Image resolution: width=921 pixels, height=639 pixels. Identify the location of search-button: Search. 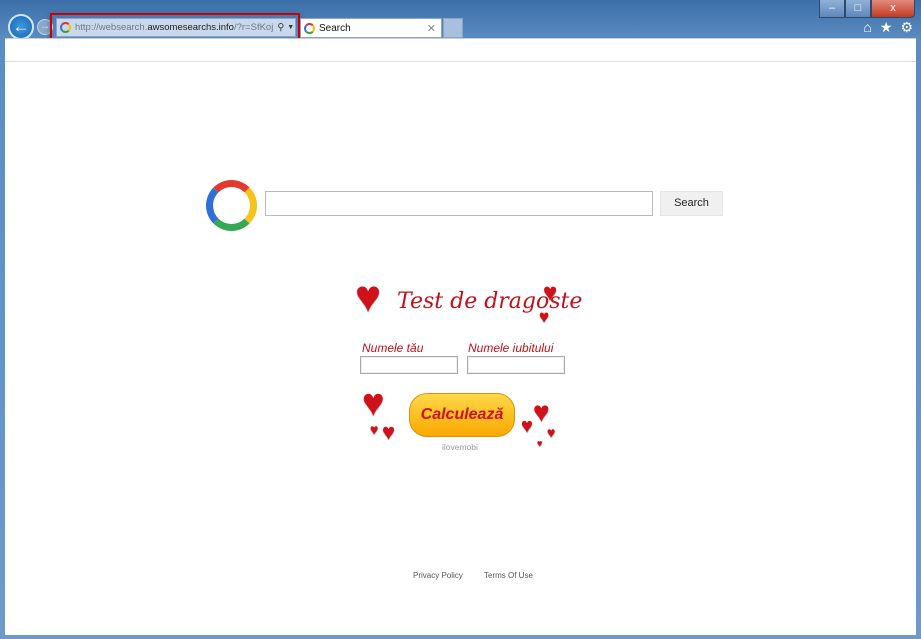
(691, 203).